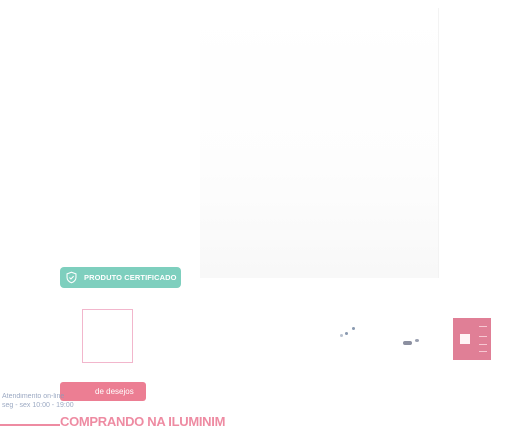 This screenshot has height=429, width=528. I want to click on shield-check-icon, so click(71, 277).